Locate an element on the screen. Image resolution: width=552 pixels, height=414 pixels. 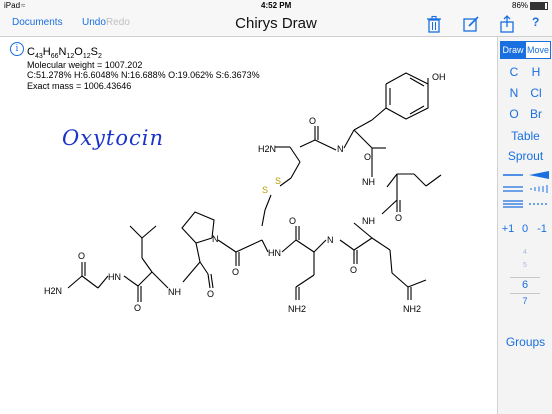
mode-move-button: Move is located at coordinates (538, 50).